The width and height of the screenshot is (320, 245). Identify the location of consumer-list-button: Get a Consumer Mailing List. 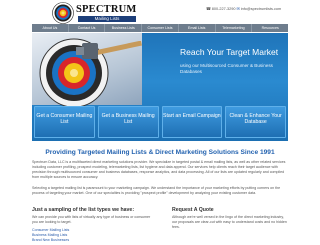
(64, 122).